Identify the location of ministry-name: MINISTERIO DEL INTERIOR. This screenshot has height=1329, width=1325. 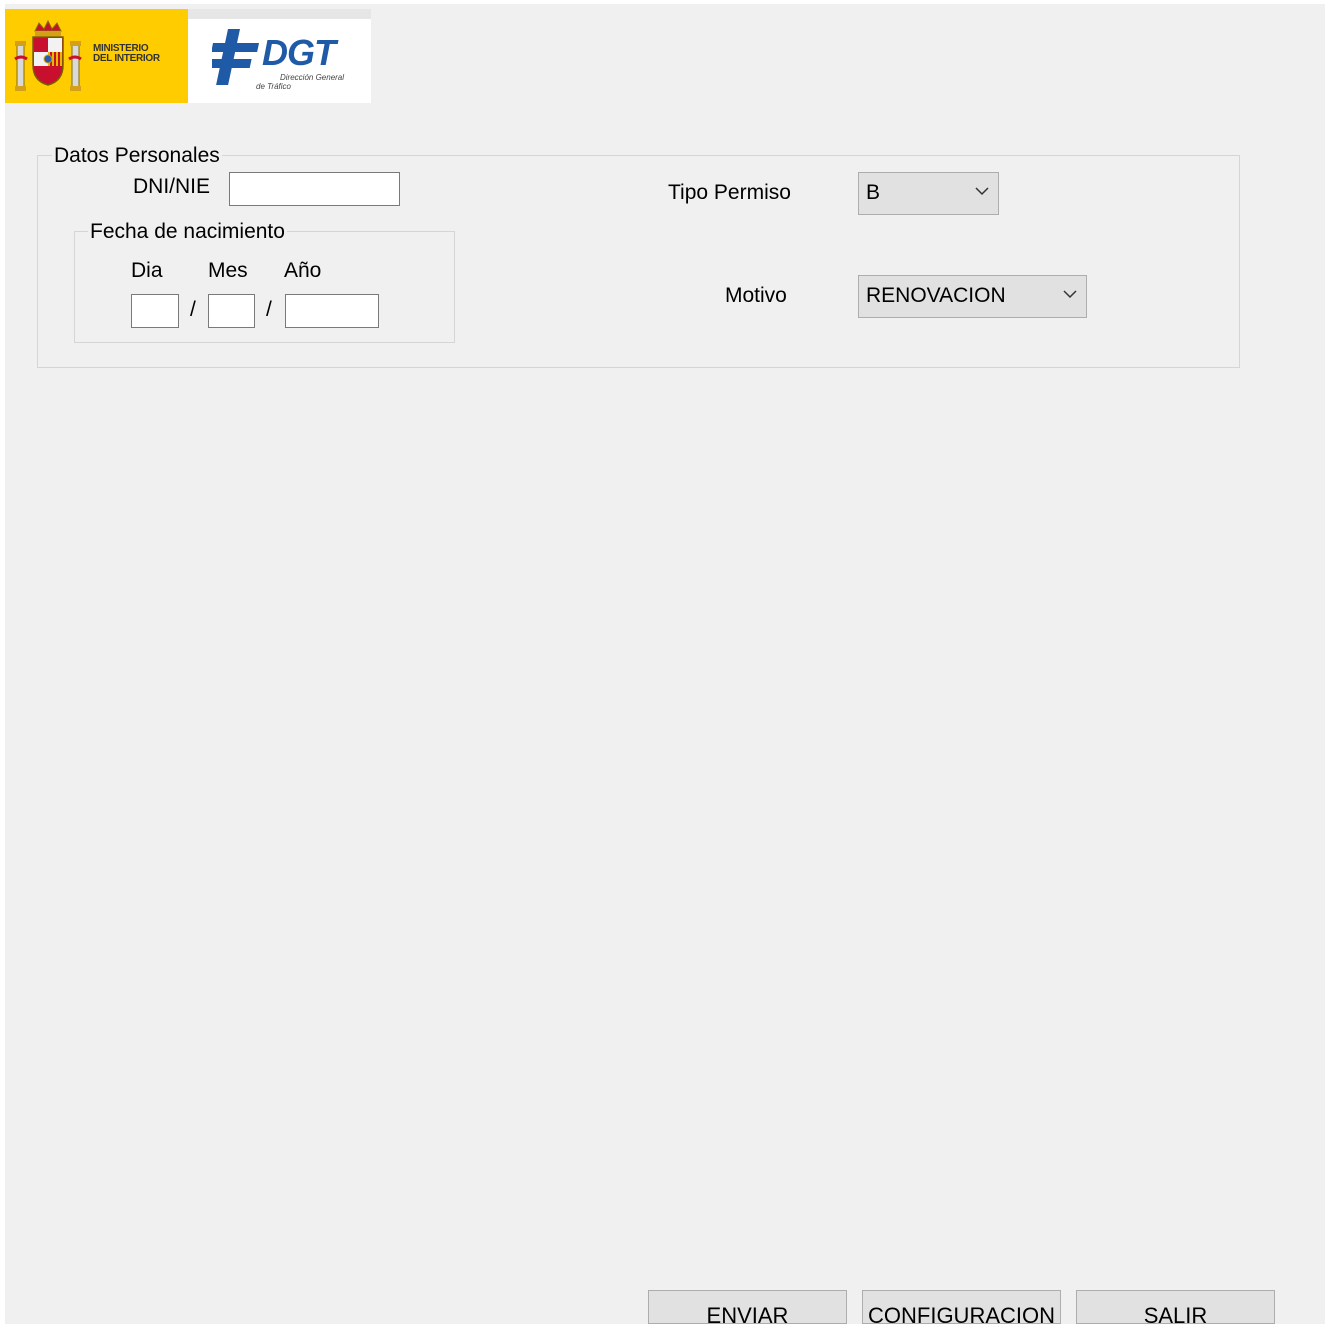
(126, 54).